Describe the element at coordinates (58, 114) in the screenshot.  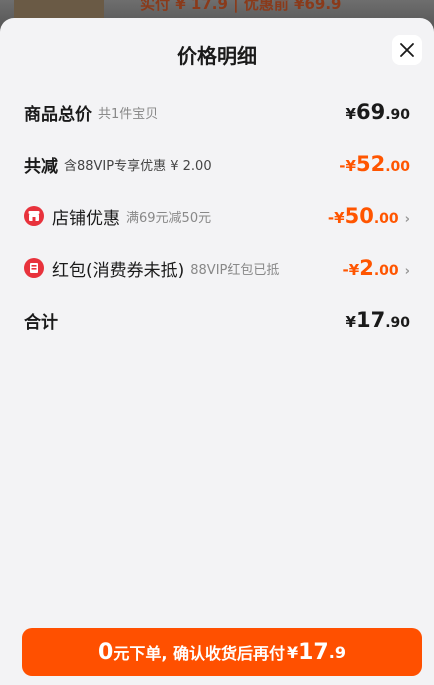
I see `subtotal-label: 商品总价` at that location.